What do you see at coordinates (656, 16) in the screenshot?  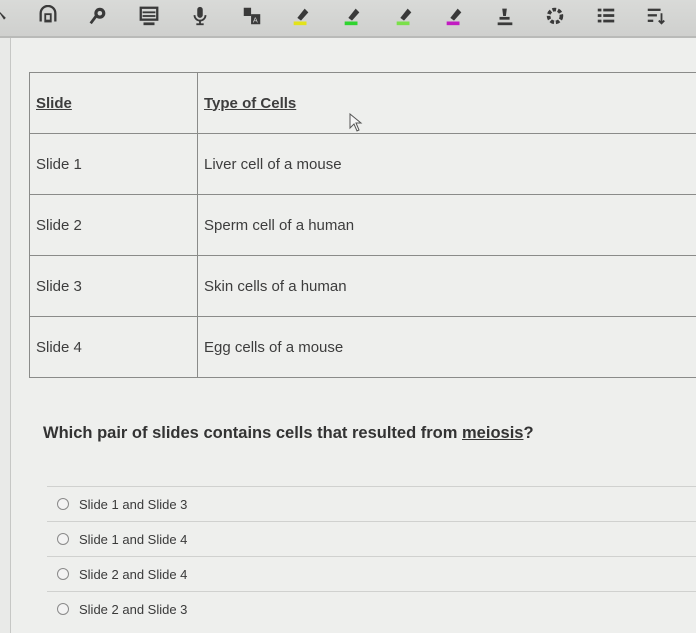 I see `sort-icon` at bounding box center [656, 16].